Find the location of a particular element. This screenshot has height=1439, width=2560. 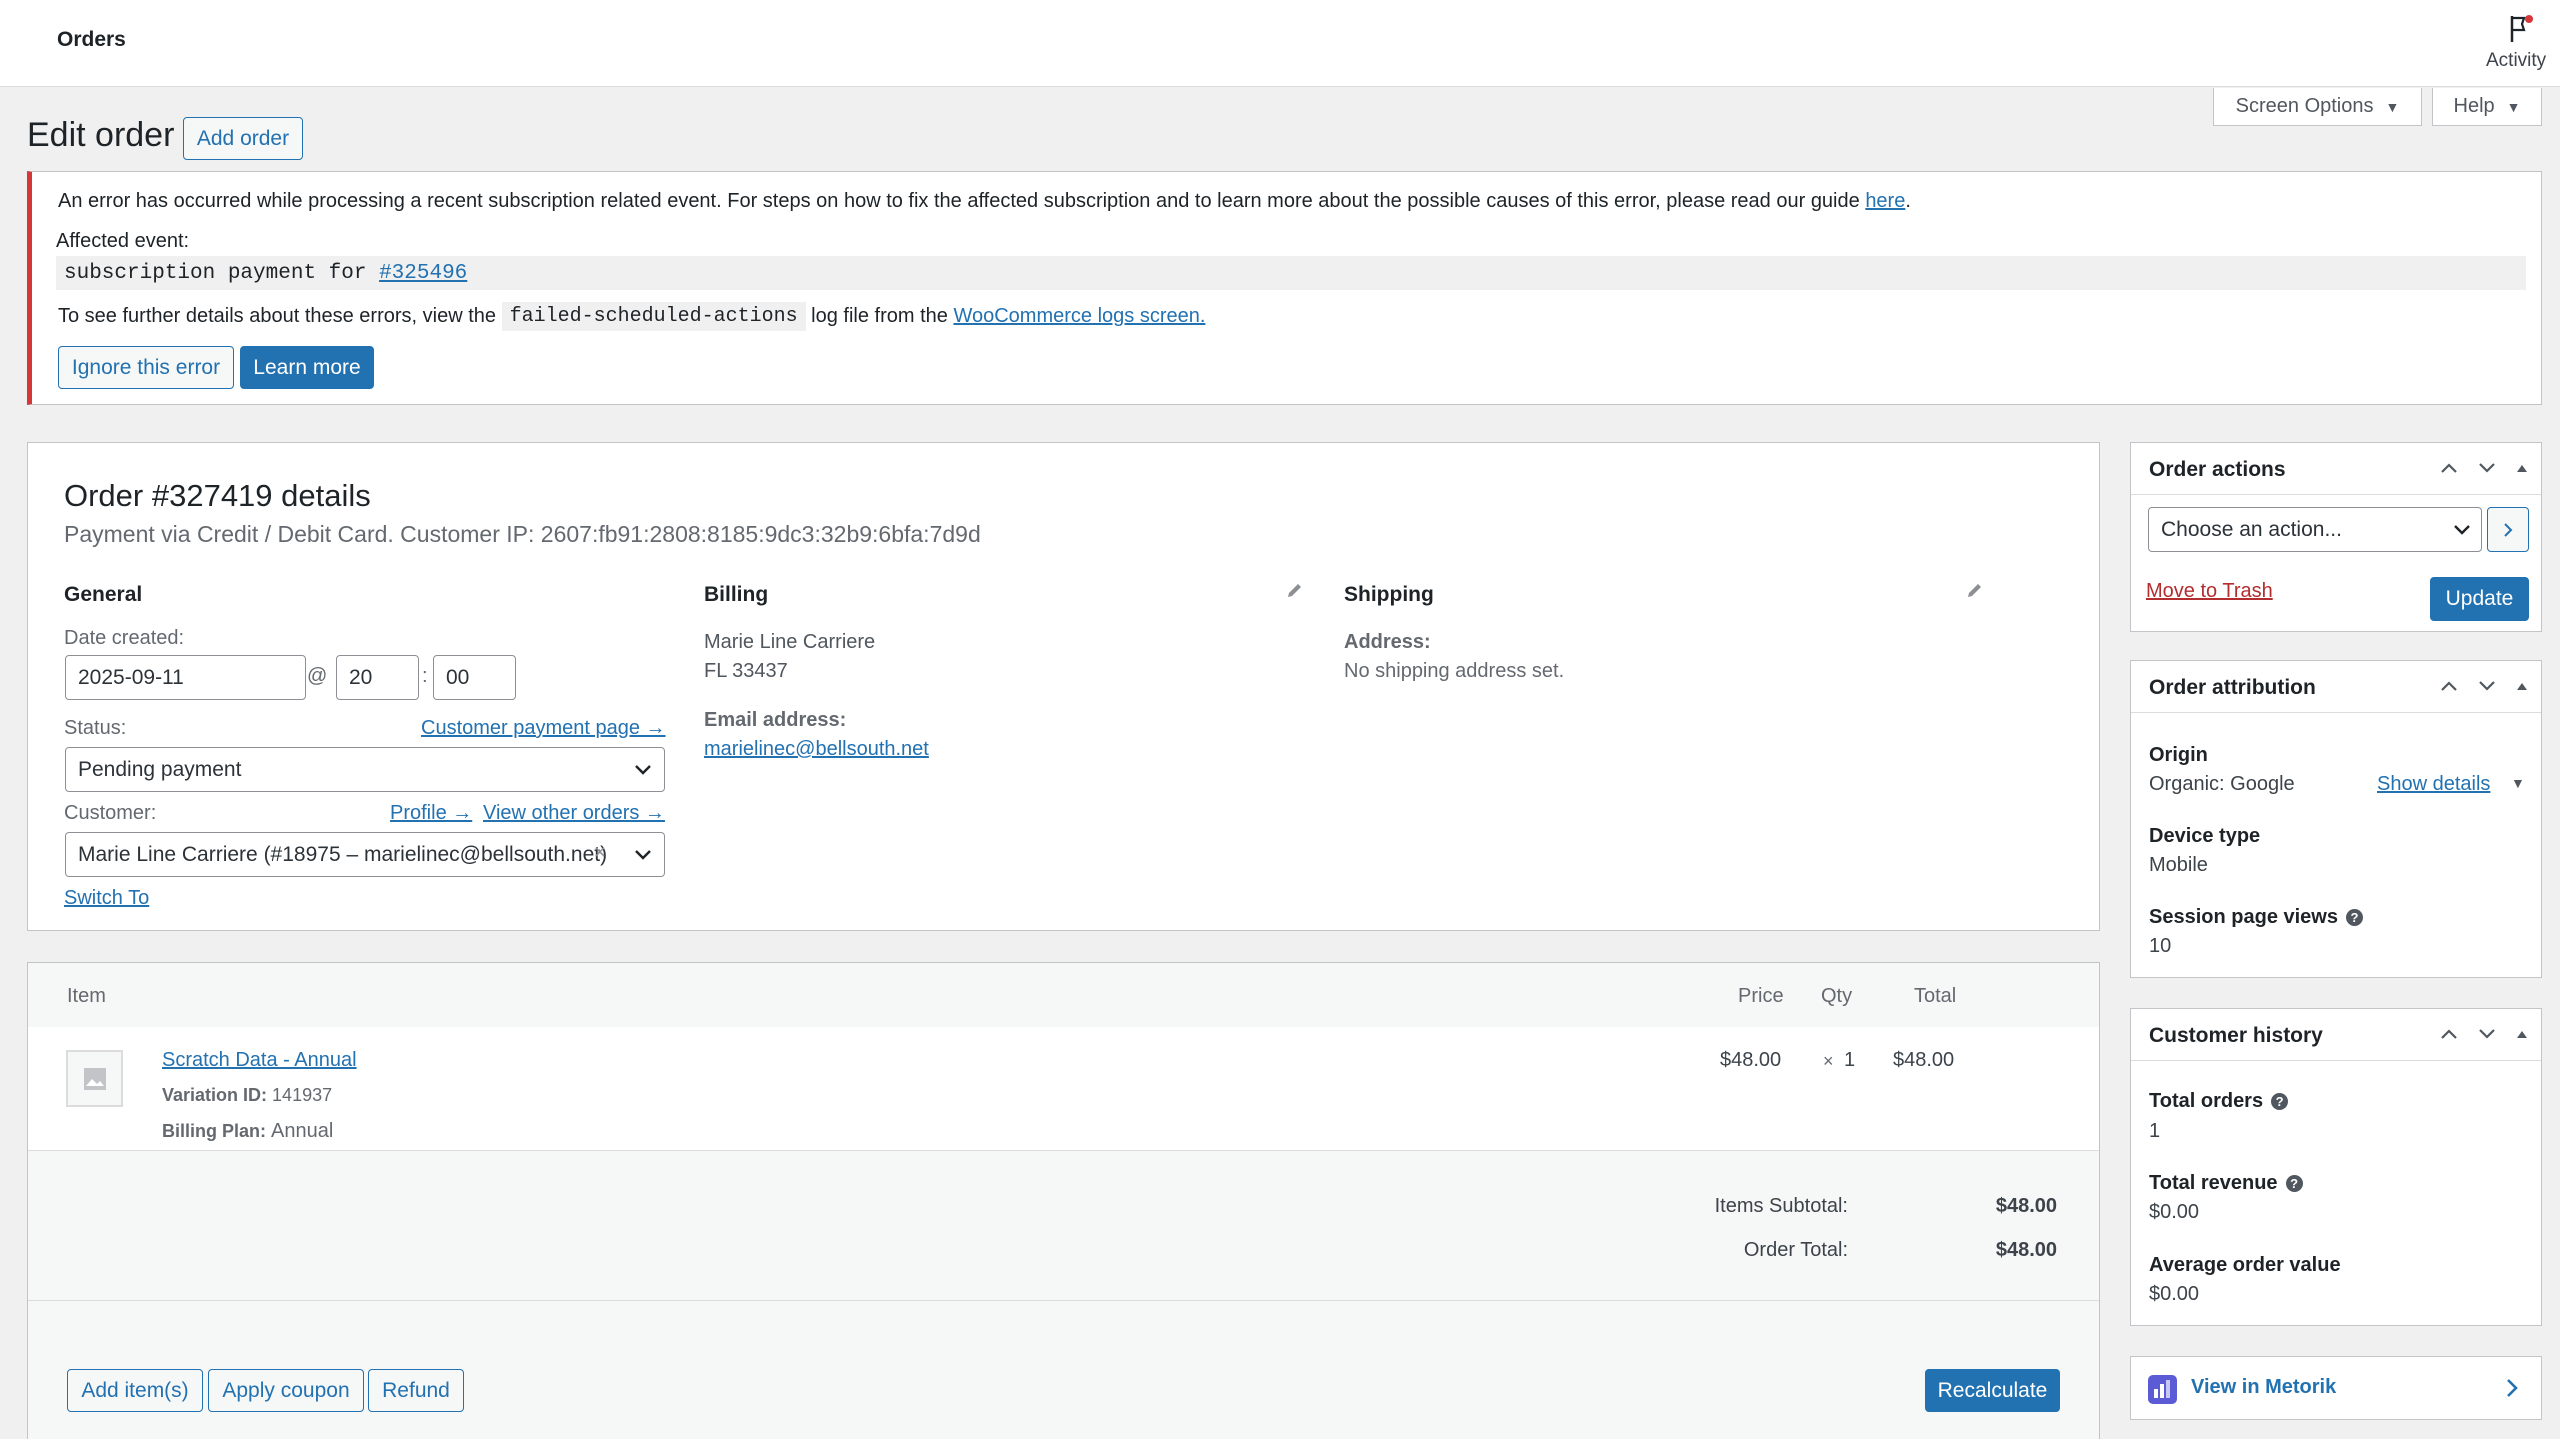

apply-action-button is located at coordinates (2508, 529).